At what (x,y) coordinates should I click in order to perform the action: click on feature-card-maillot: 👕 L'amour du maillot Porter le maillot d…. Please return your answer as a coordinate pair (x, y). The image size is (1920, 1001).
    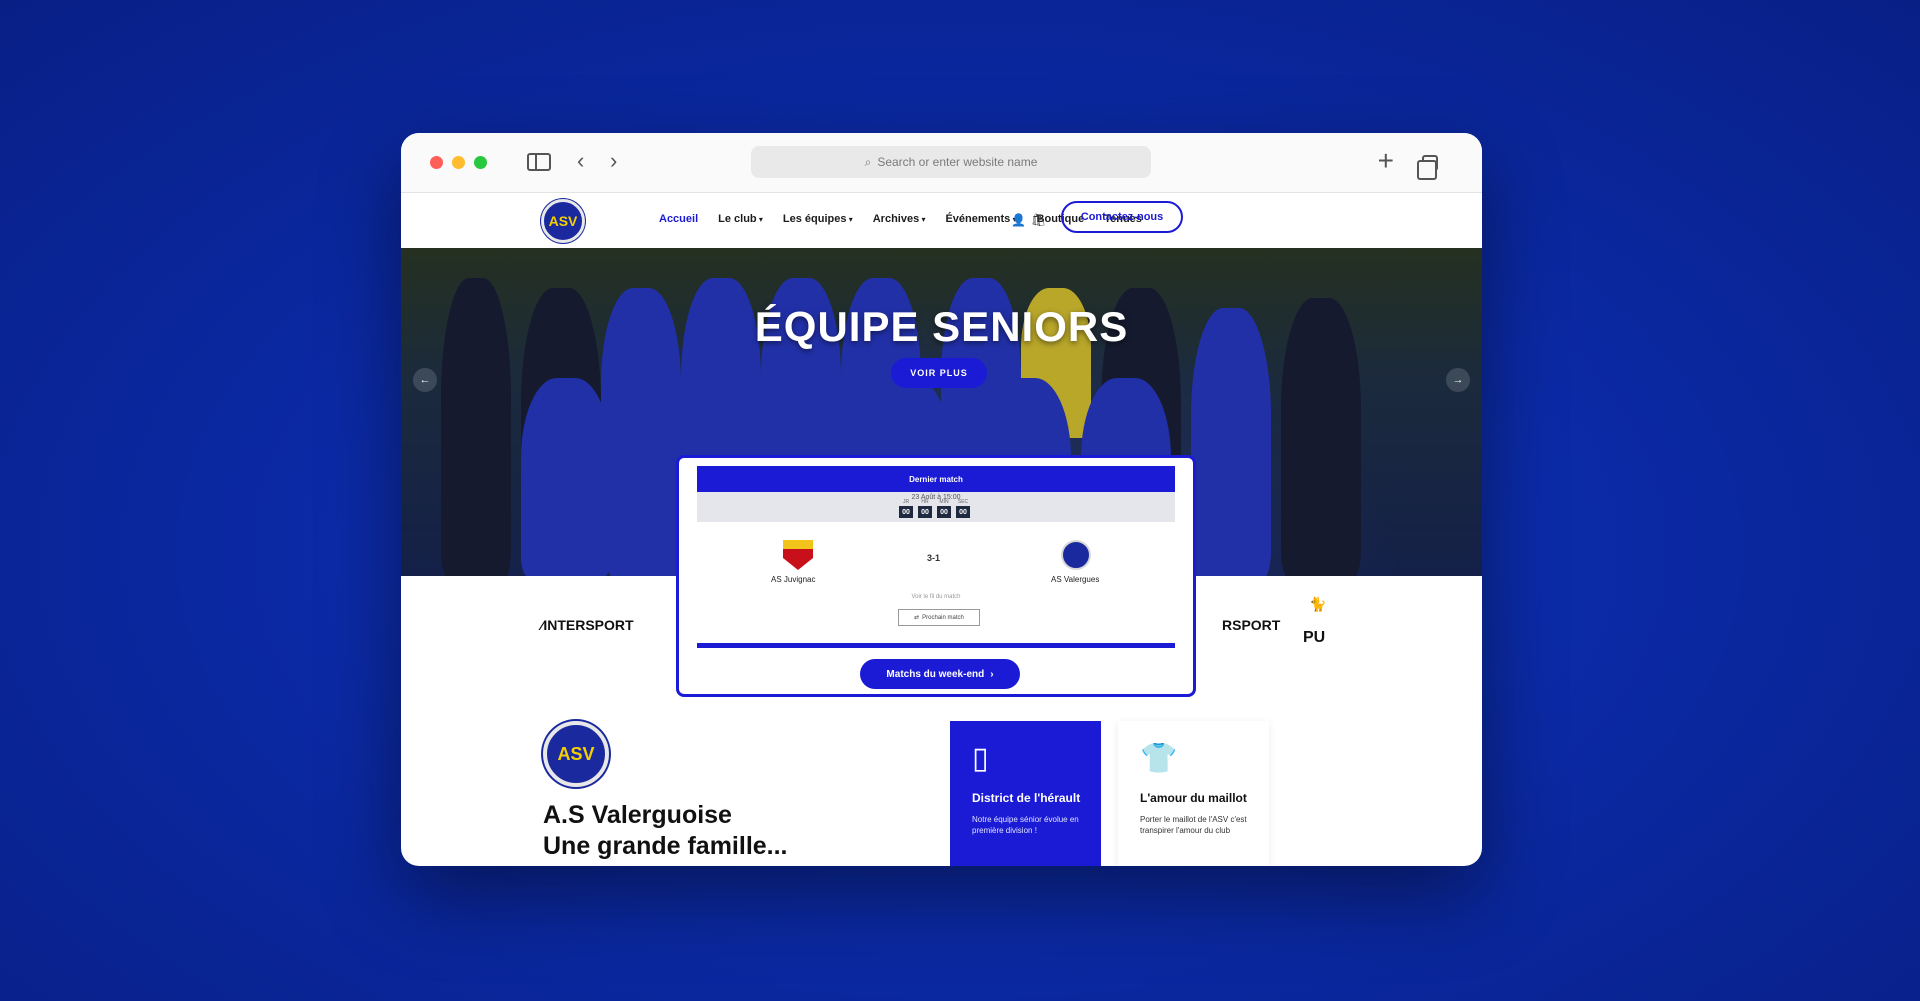
    Looking at the image, I should click on (1193, 793).